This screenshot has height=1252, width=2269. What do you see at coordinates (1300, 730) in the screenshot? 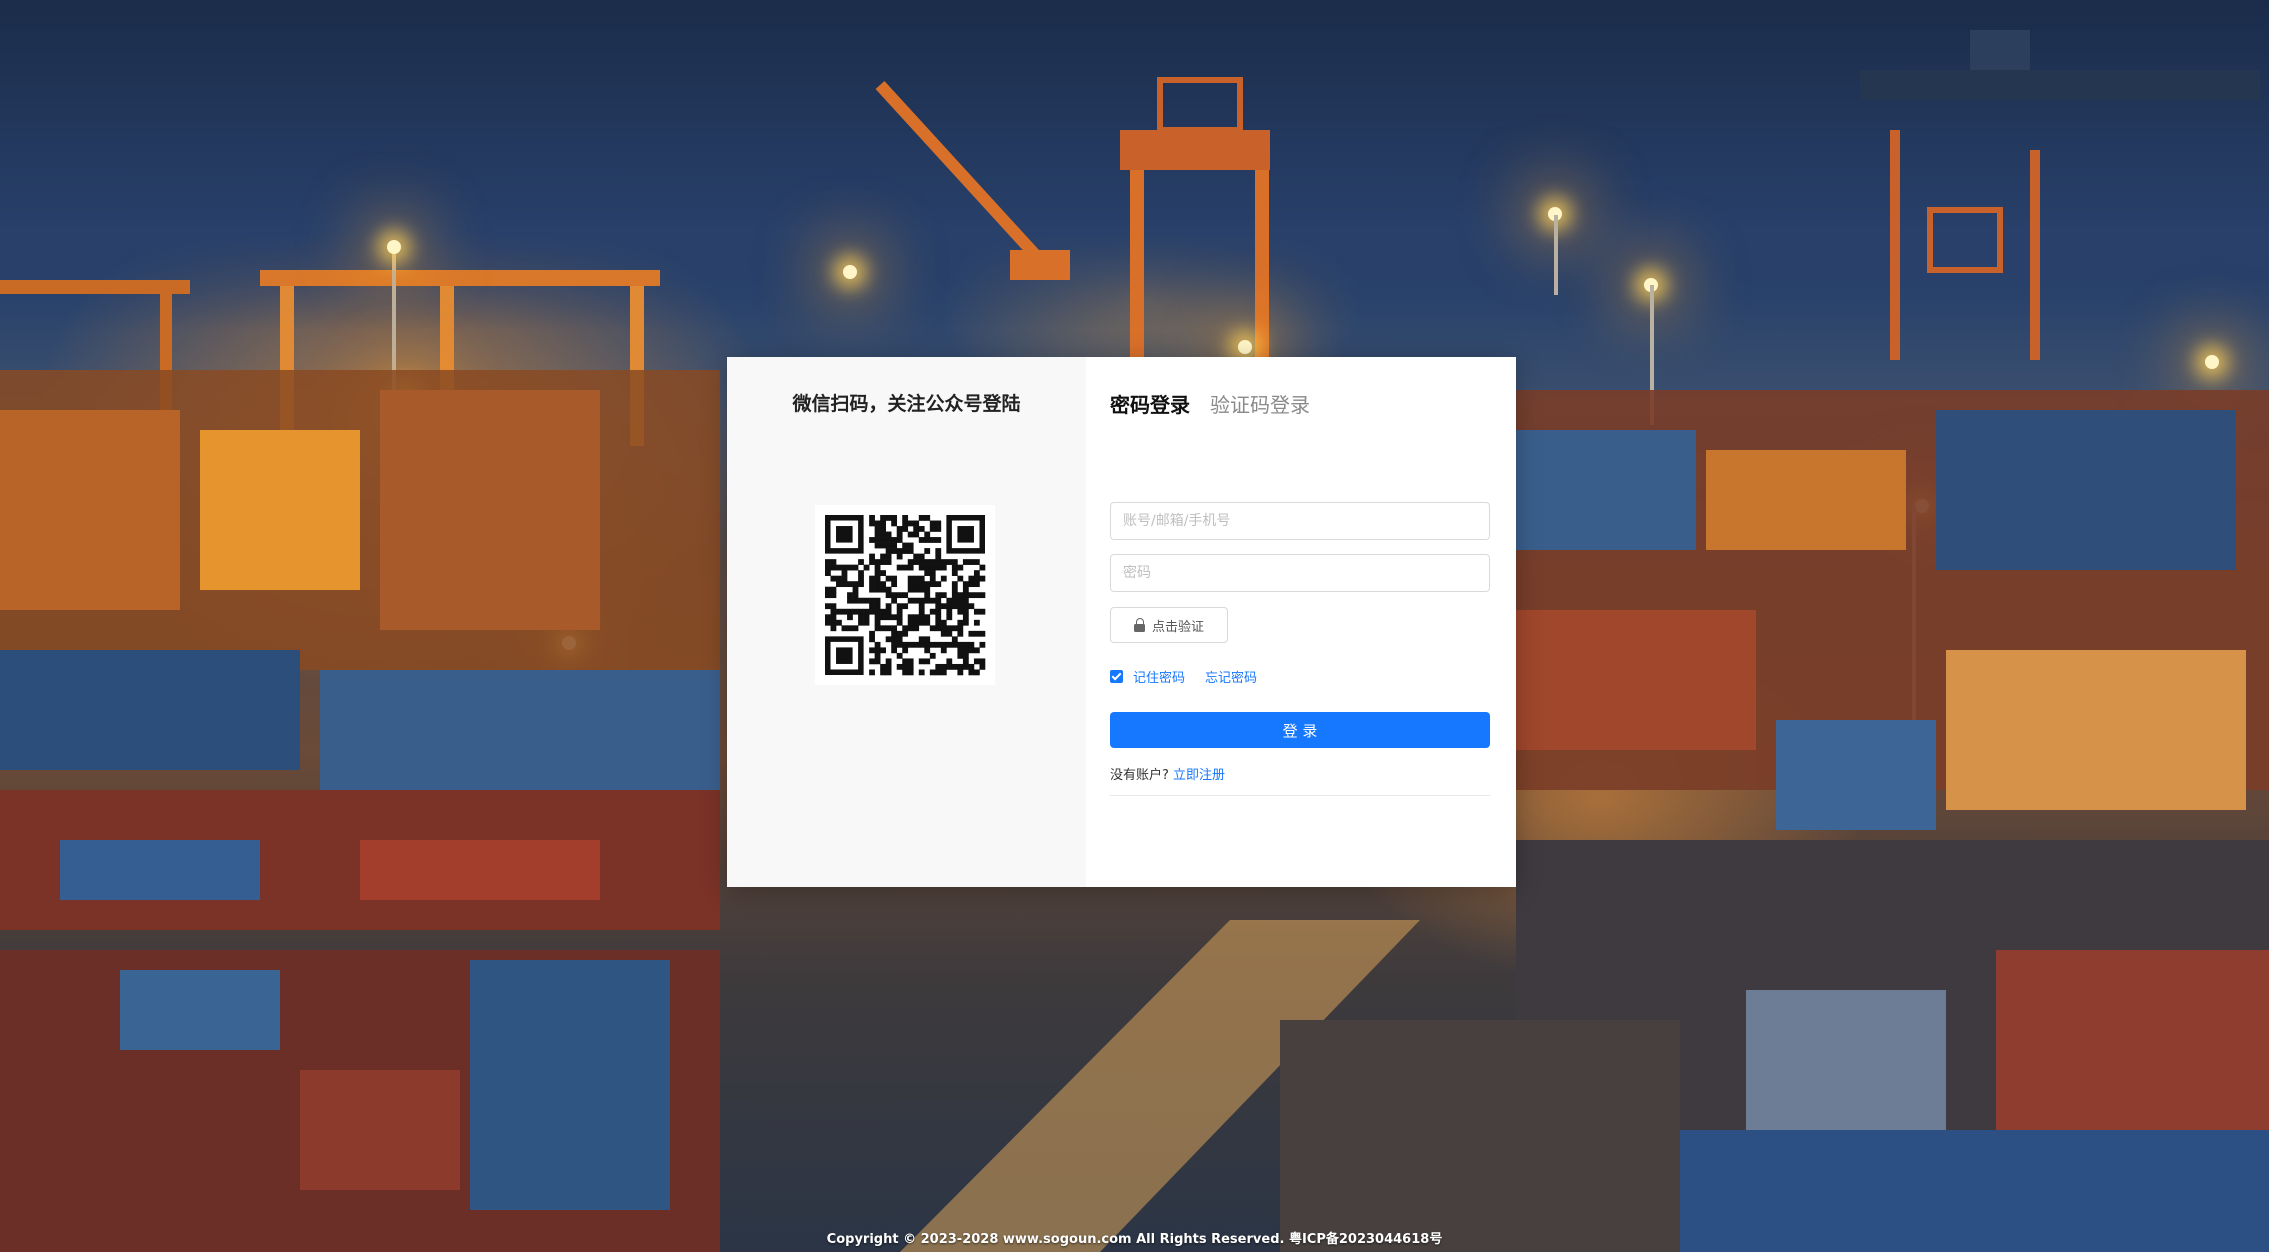
I see `login-button: 登 录` at bounding box center [1300, 730].